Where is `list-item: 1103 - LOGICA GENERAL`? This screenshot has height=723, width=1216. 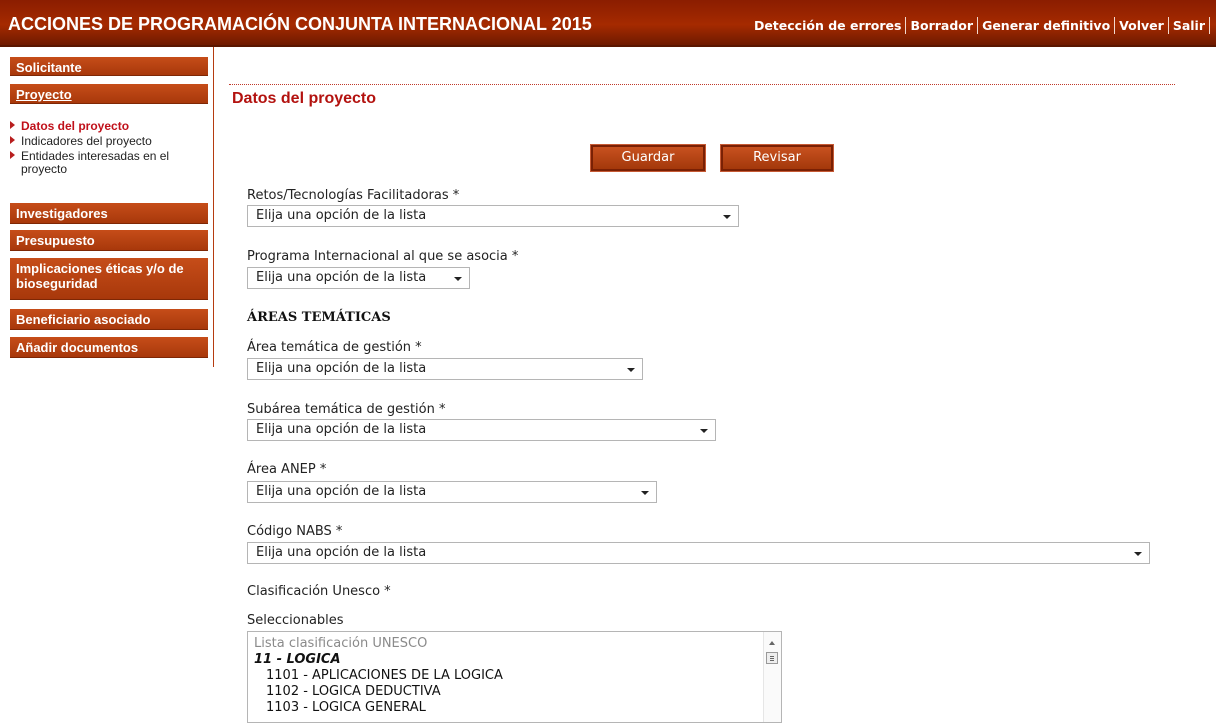
list-item: 1103 - LOGICA GENERAL is located at coordinates (346, 708).